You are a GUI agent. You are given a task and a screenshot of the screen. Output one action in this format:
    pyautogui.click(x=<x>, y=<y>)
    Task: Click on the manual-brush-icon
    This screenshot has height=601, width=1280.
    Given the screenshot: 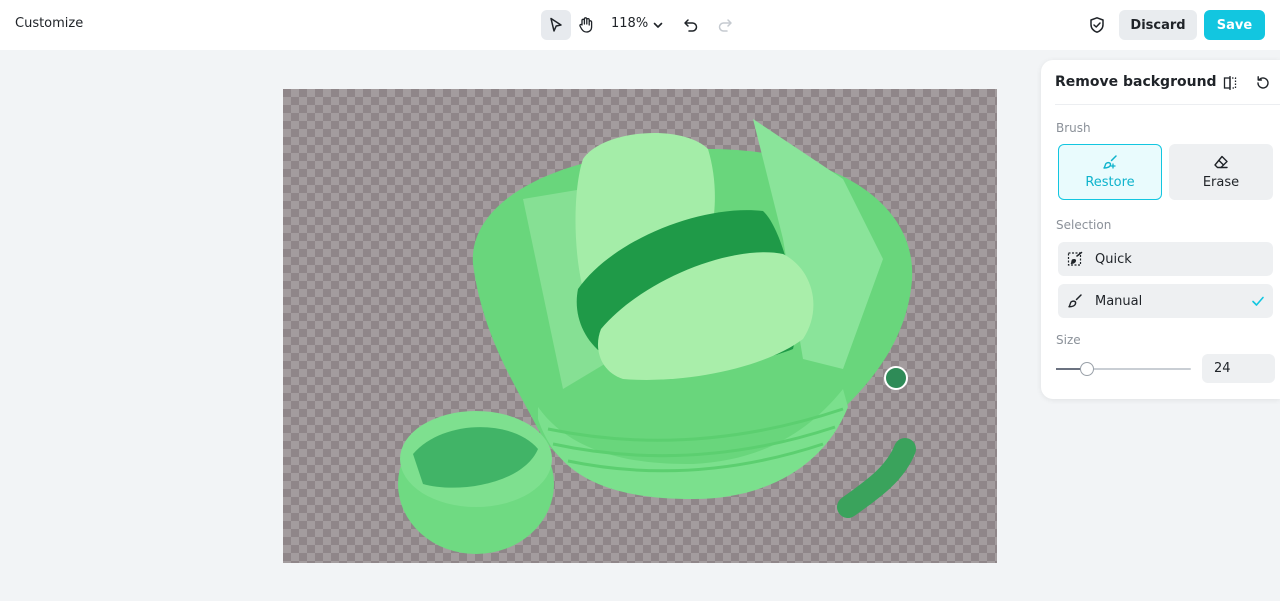 What is the action you would take?
    pyautogui.click(x=1075, y=301)
    